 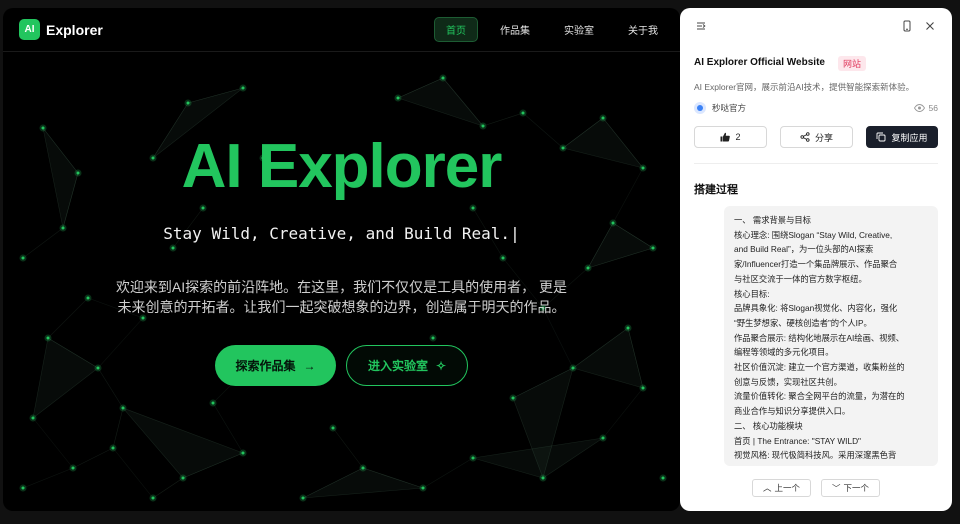 What do you see at coordinates (881, 137) in the screenshot?
I see `copy-icon` at bounding box center [881, 137].